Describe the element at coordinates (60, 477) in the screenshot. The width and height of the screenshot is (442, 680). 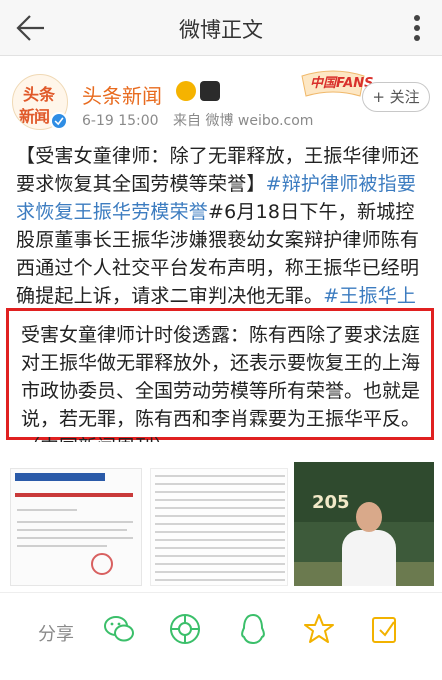
I see `document-header-bar` at that location.